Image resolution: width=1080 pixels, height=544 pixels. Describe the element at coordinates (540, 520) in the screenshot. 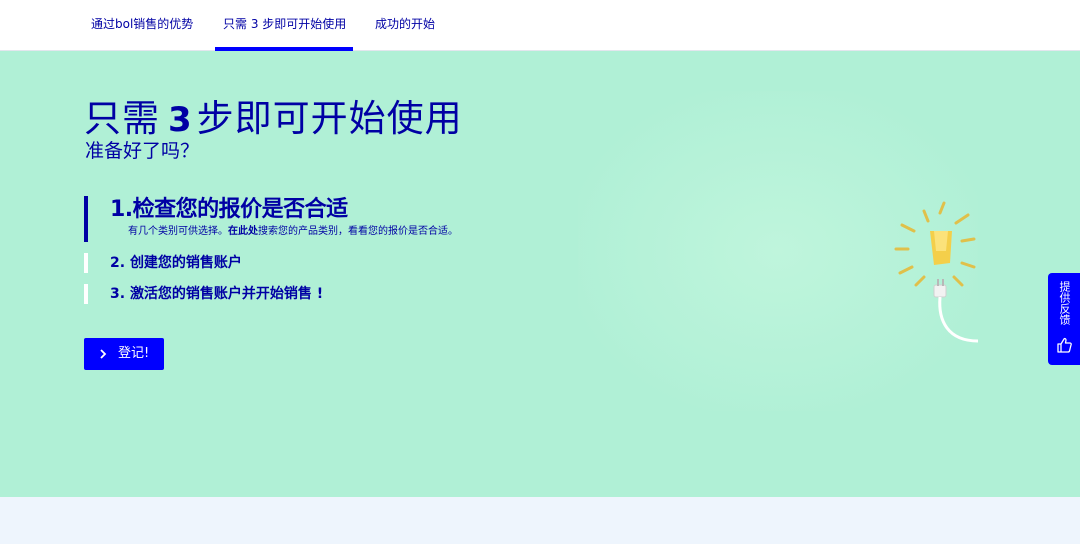

I see `bottom-band` at that location.